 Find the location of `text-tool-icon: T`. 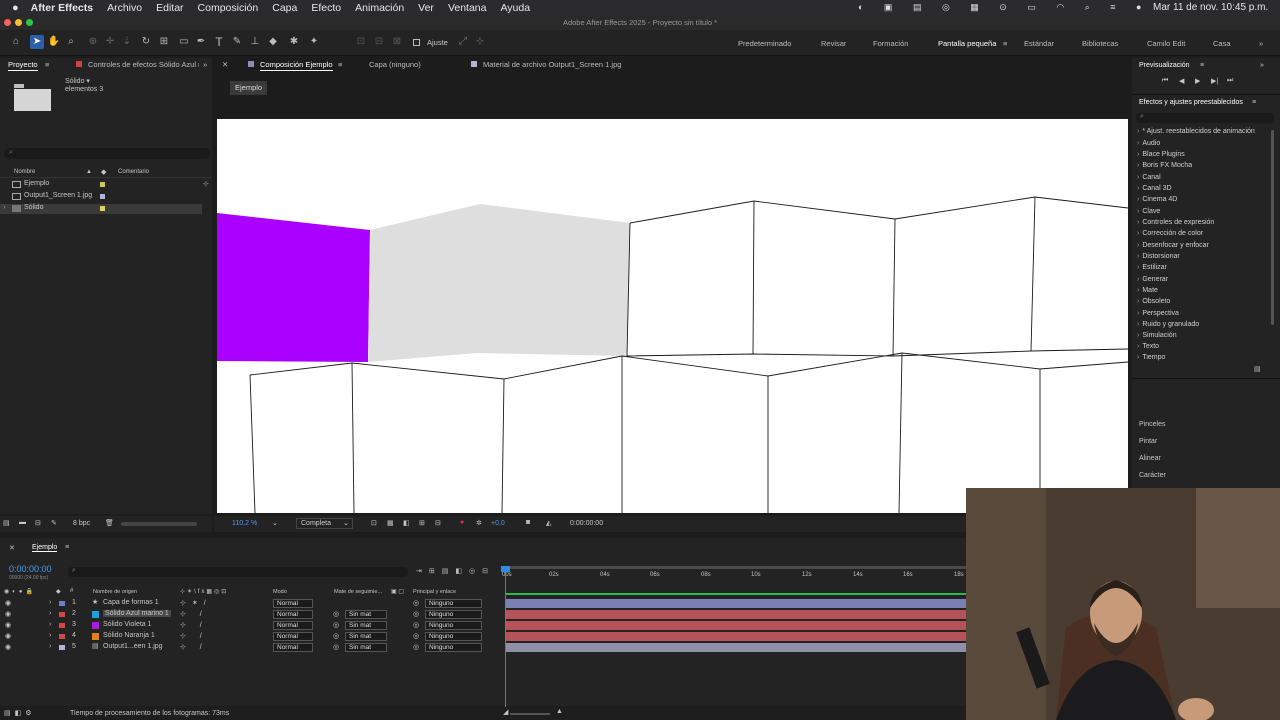

text-tool-icon: T is located at coordinates (219, 42).